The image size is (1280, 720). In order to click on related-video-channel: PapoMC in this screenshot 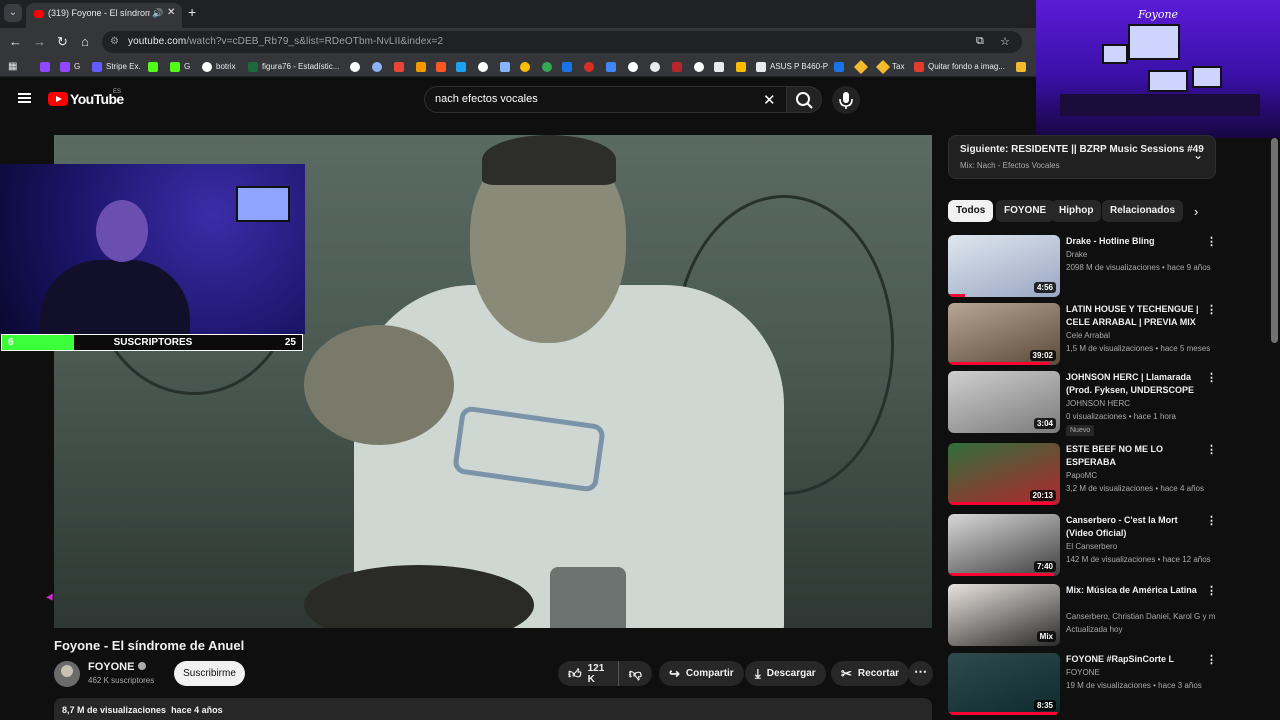, I will do `click(1141, 475)`.